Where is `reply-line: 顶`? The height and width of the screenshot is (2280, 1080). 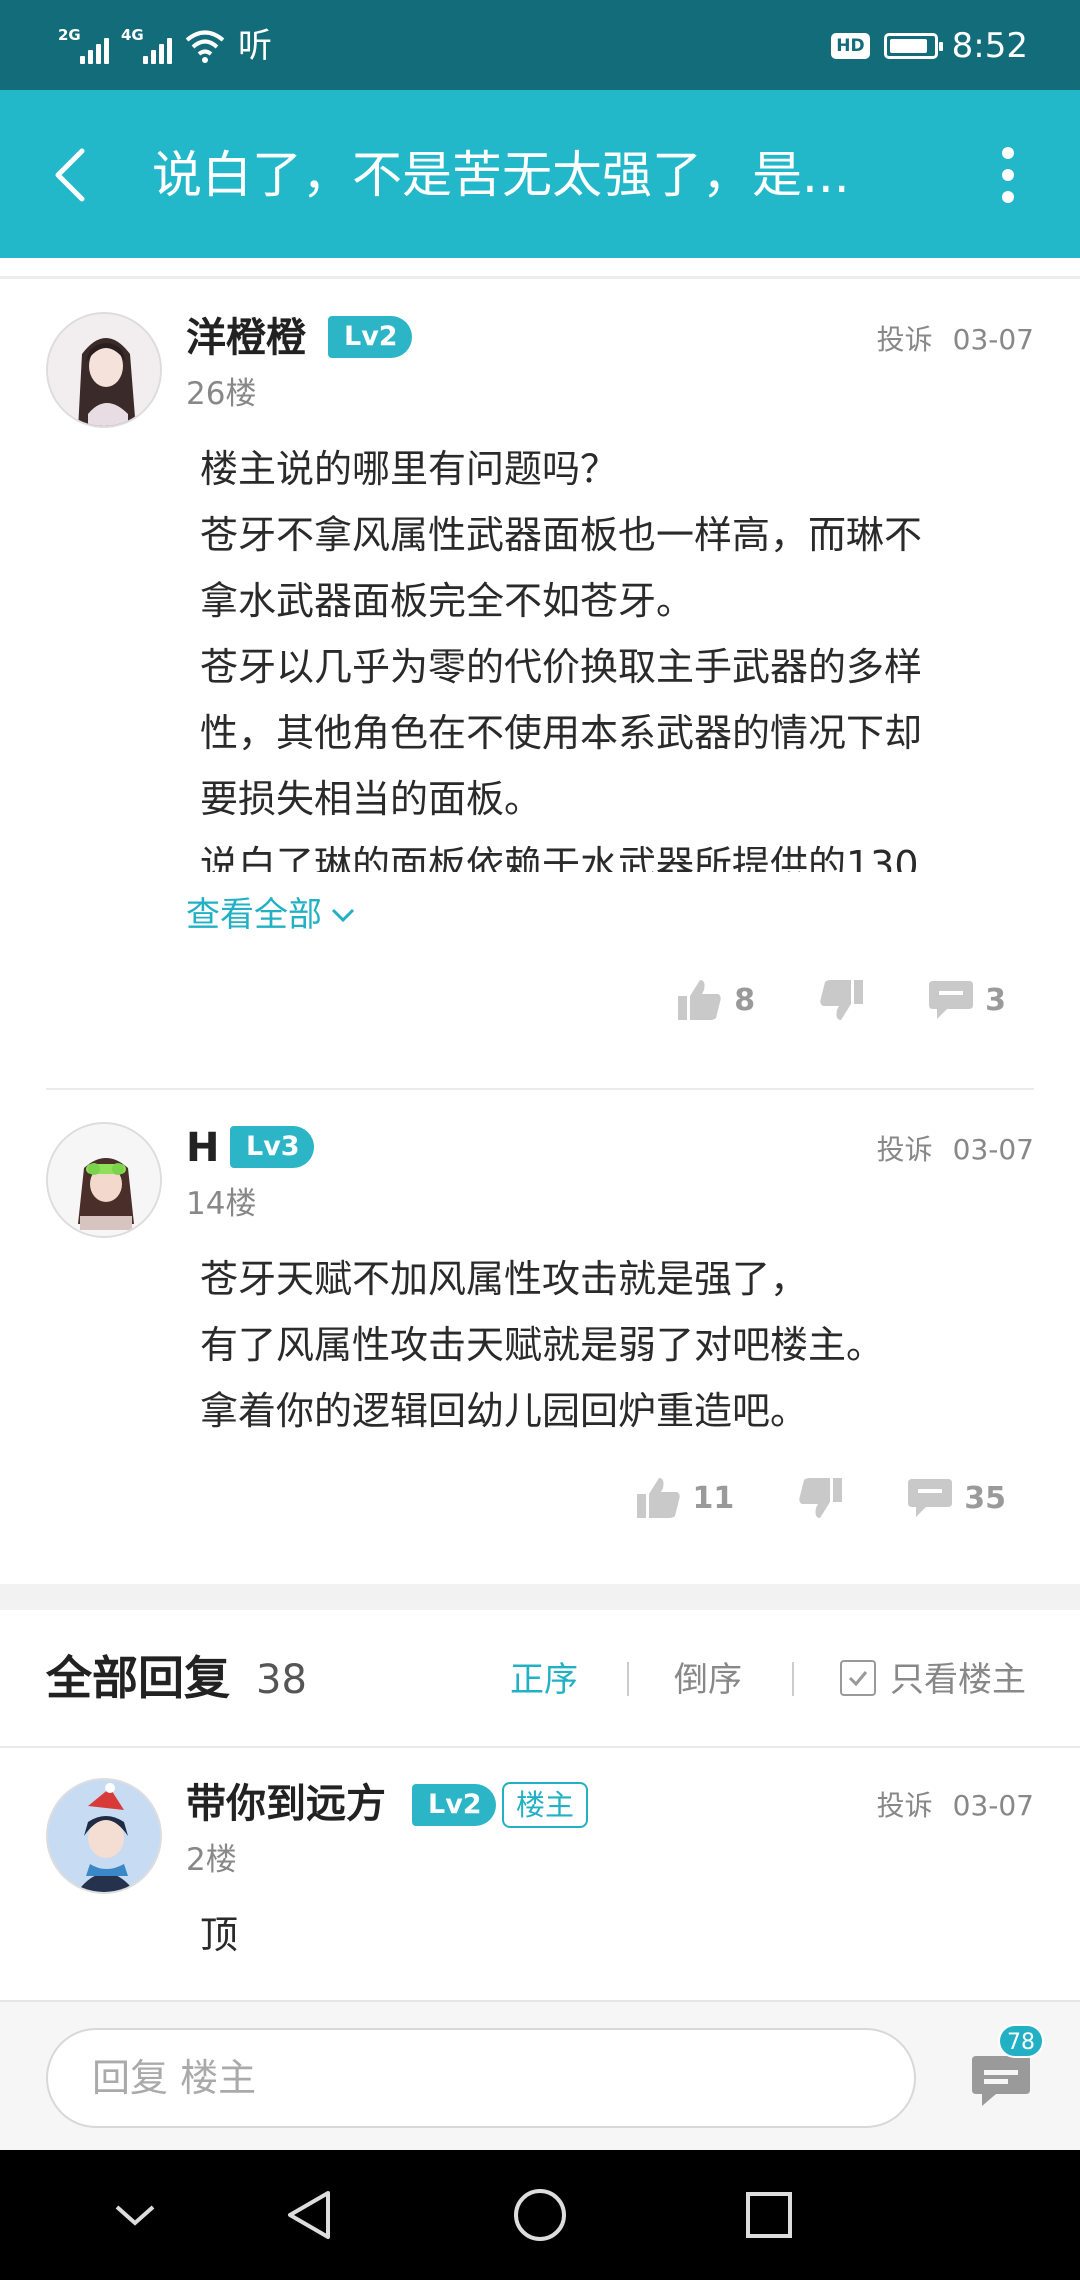 reply-line: 顶 is located at coordinates (219, 1935).